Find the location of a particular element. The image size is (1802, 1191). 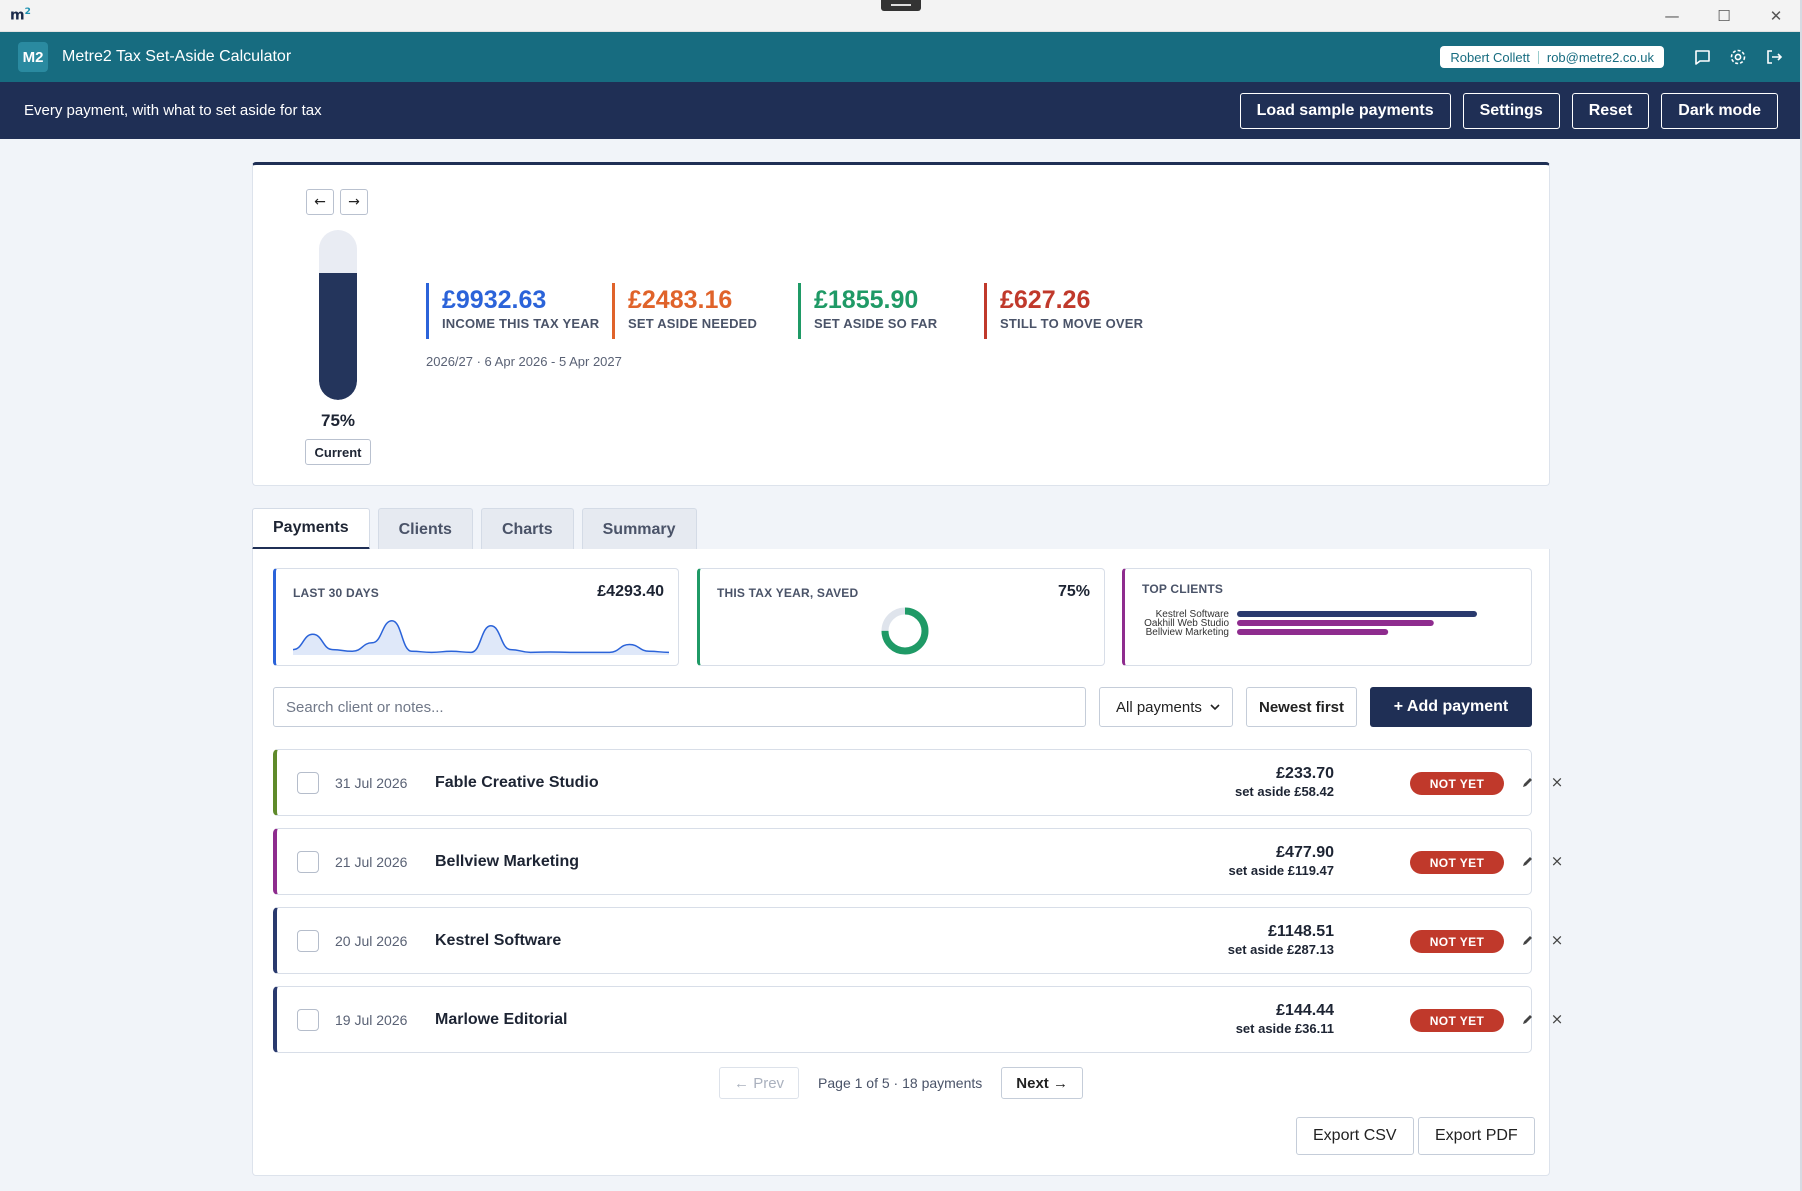

add-payment-button: + Add payment is located at coordinates (1451, 707).